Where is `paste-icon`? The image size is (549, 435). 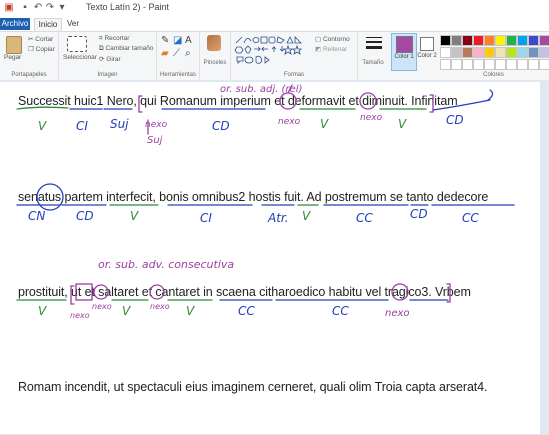 paste-icon is located at coordinates (14, 45).